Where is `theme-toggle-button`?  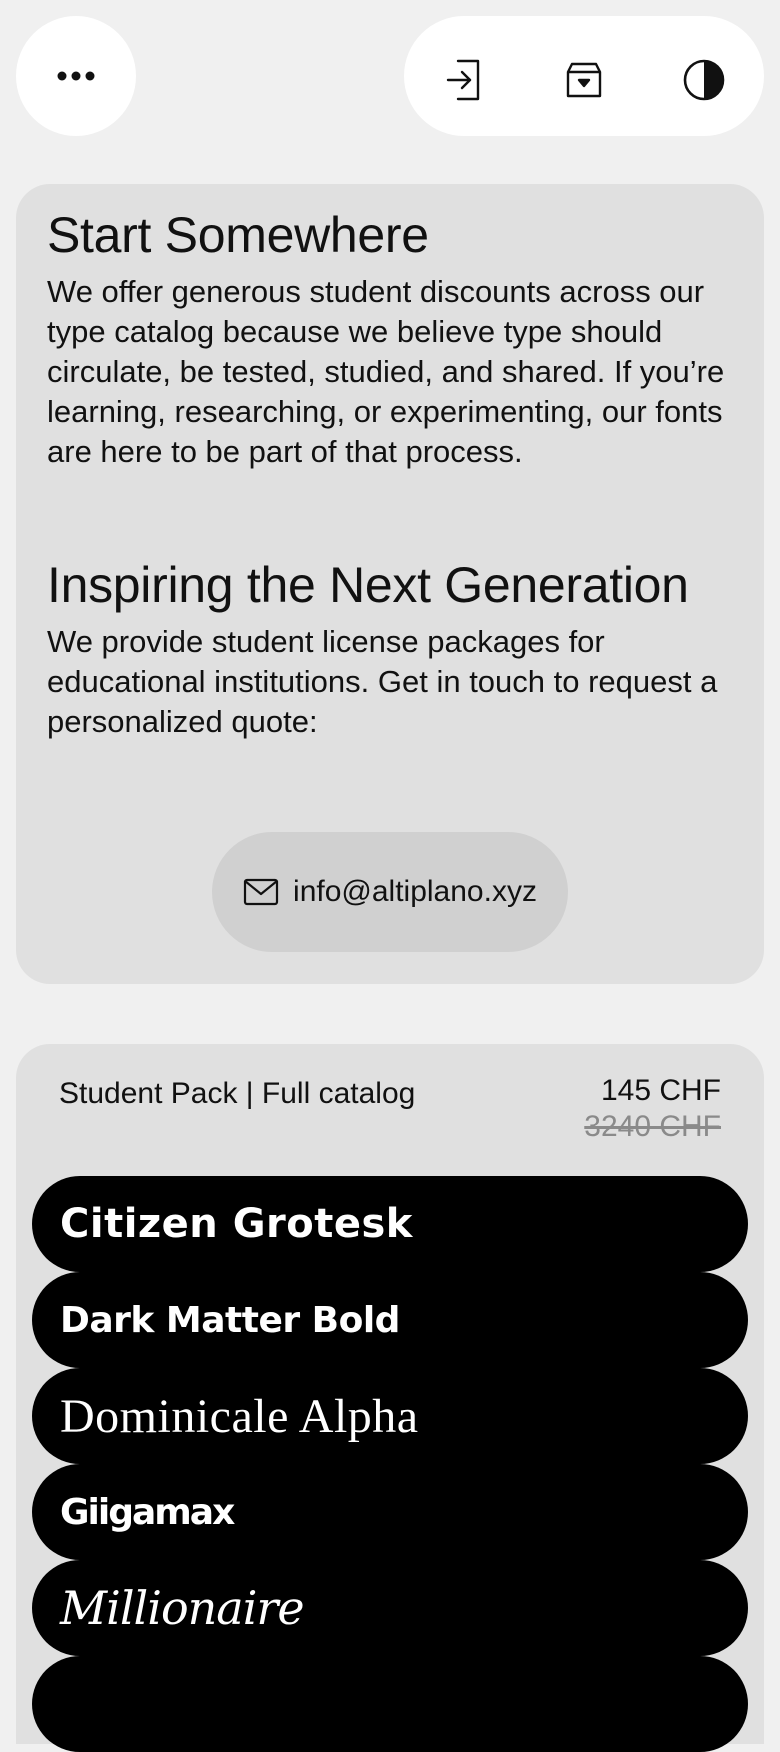
theme-toggle-button is located at coordinates (704, 80).